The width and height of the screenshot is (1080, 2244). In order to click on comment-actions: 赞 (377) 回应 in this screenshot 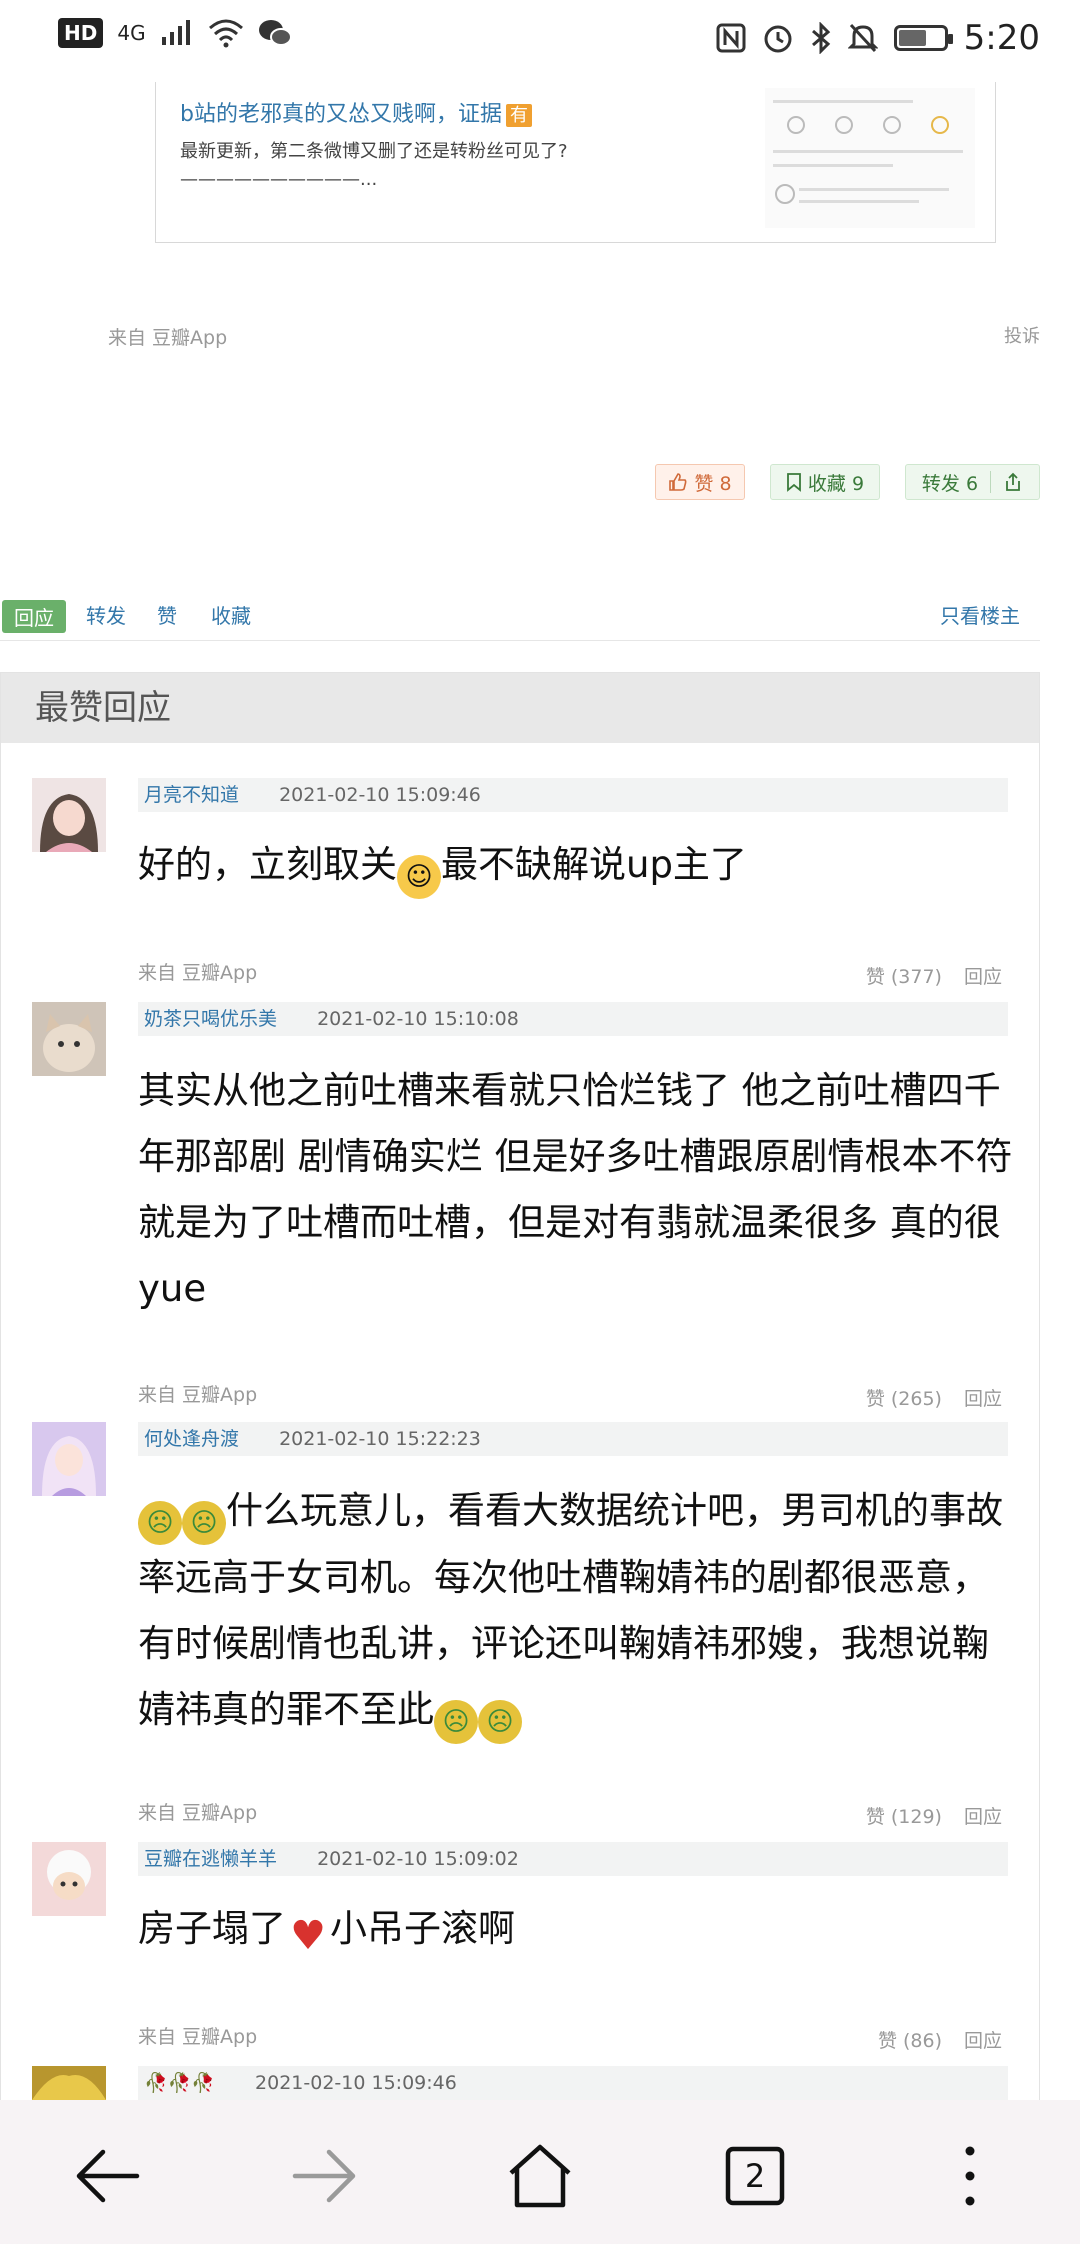, I will do `click(934, 975)`.